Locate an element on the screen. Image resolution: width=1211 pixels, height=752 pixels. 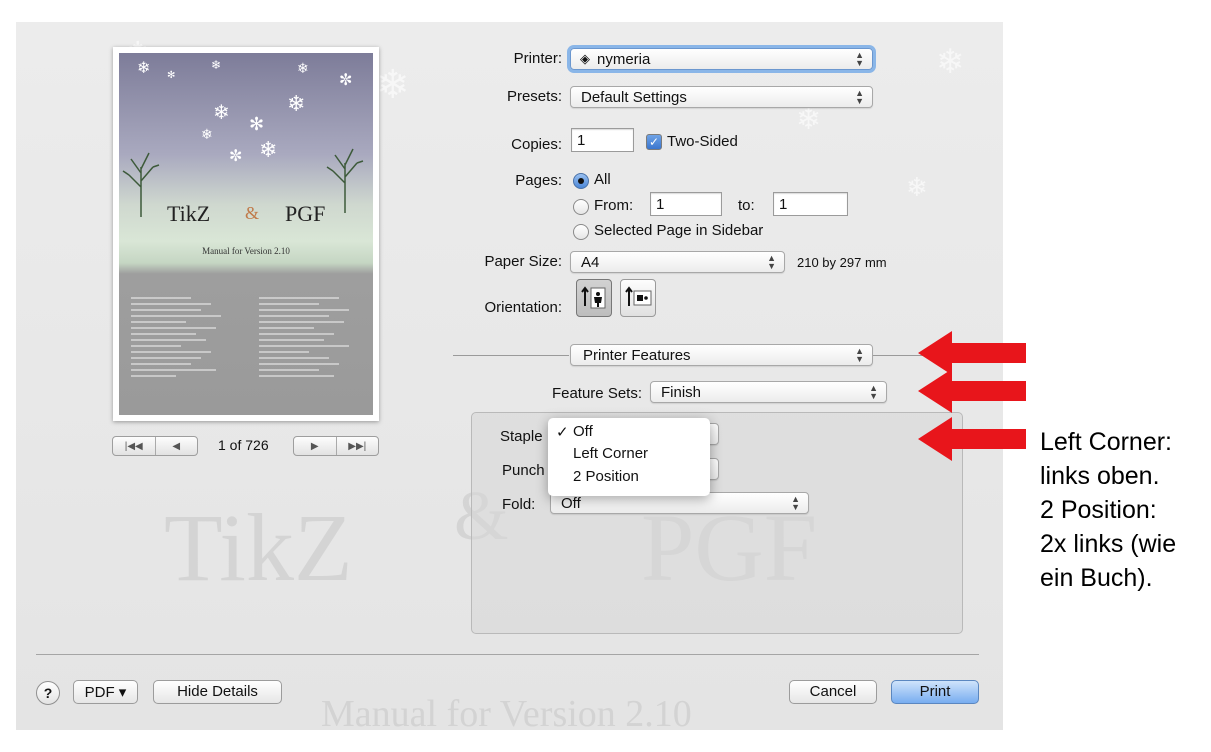
paper-size-value: A4 is located at coordinates (590, 262).